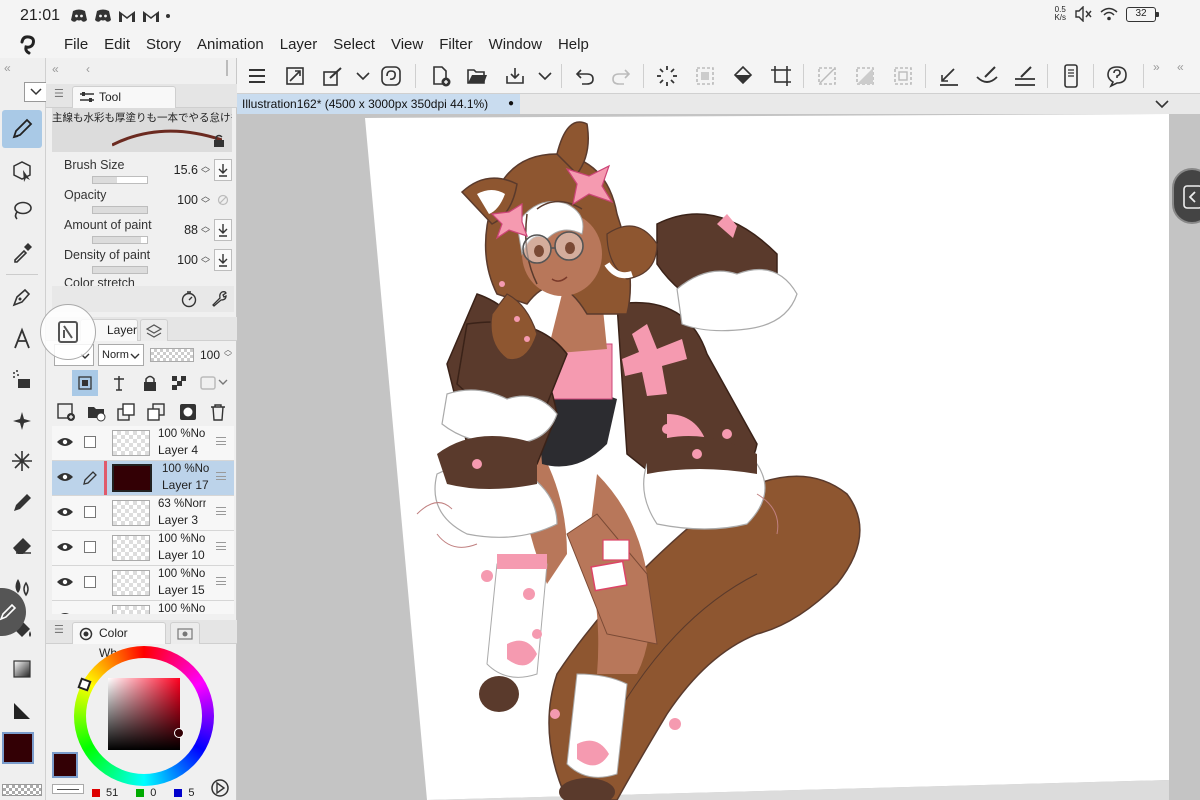 This screenshot has width=1200, height=800. Describe the element at coordinates (22, 790) in the screenshot. I see `transparent-color-swatch` at that location.